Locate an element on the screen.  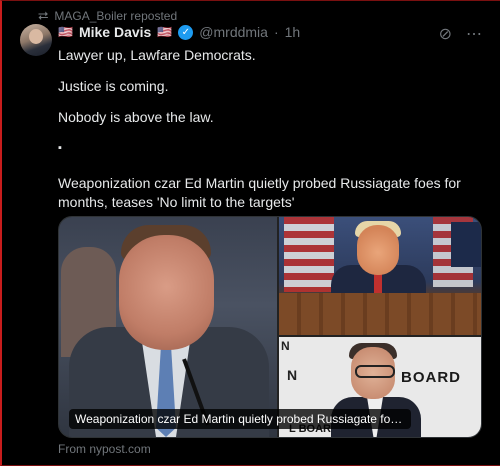
repost-indicator: ⮂ MAGA_Boiler reposted is located at coordinates (107, 16).